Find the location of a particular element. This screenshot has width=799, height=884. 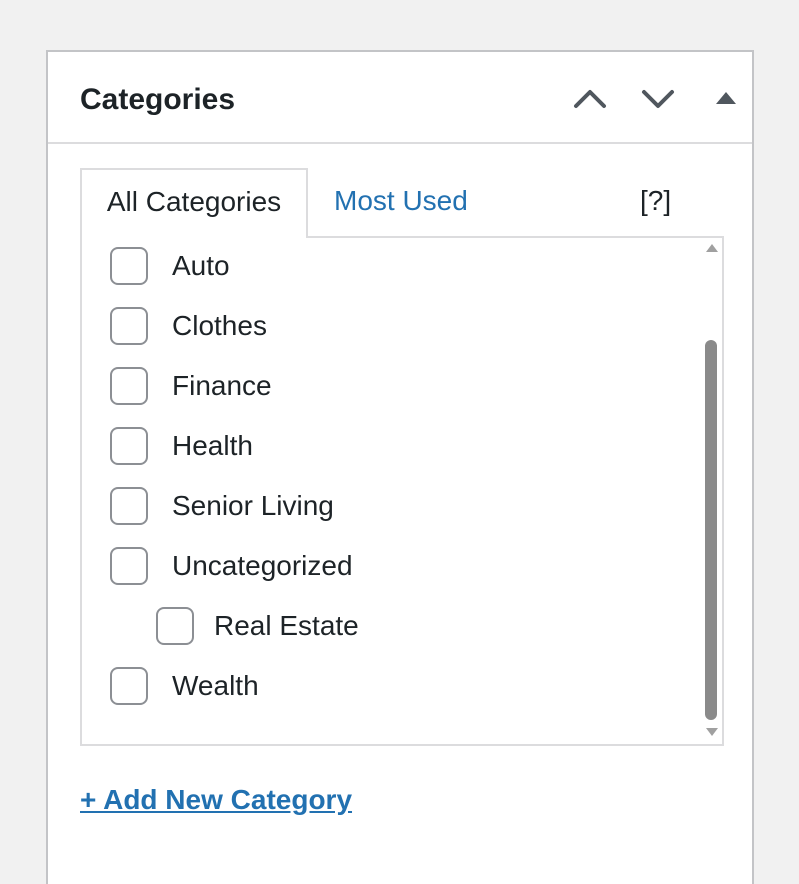

list-item: Uncategorized is located at coordinates (231, 566).